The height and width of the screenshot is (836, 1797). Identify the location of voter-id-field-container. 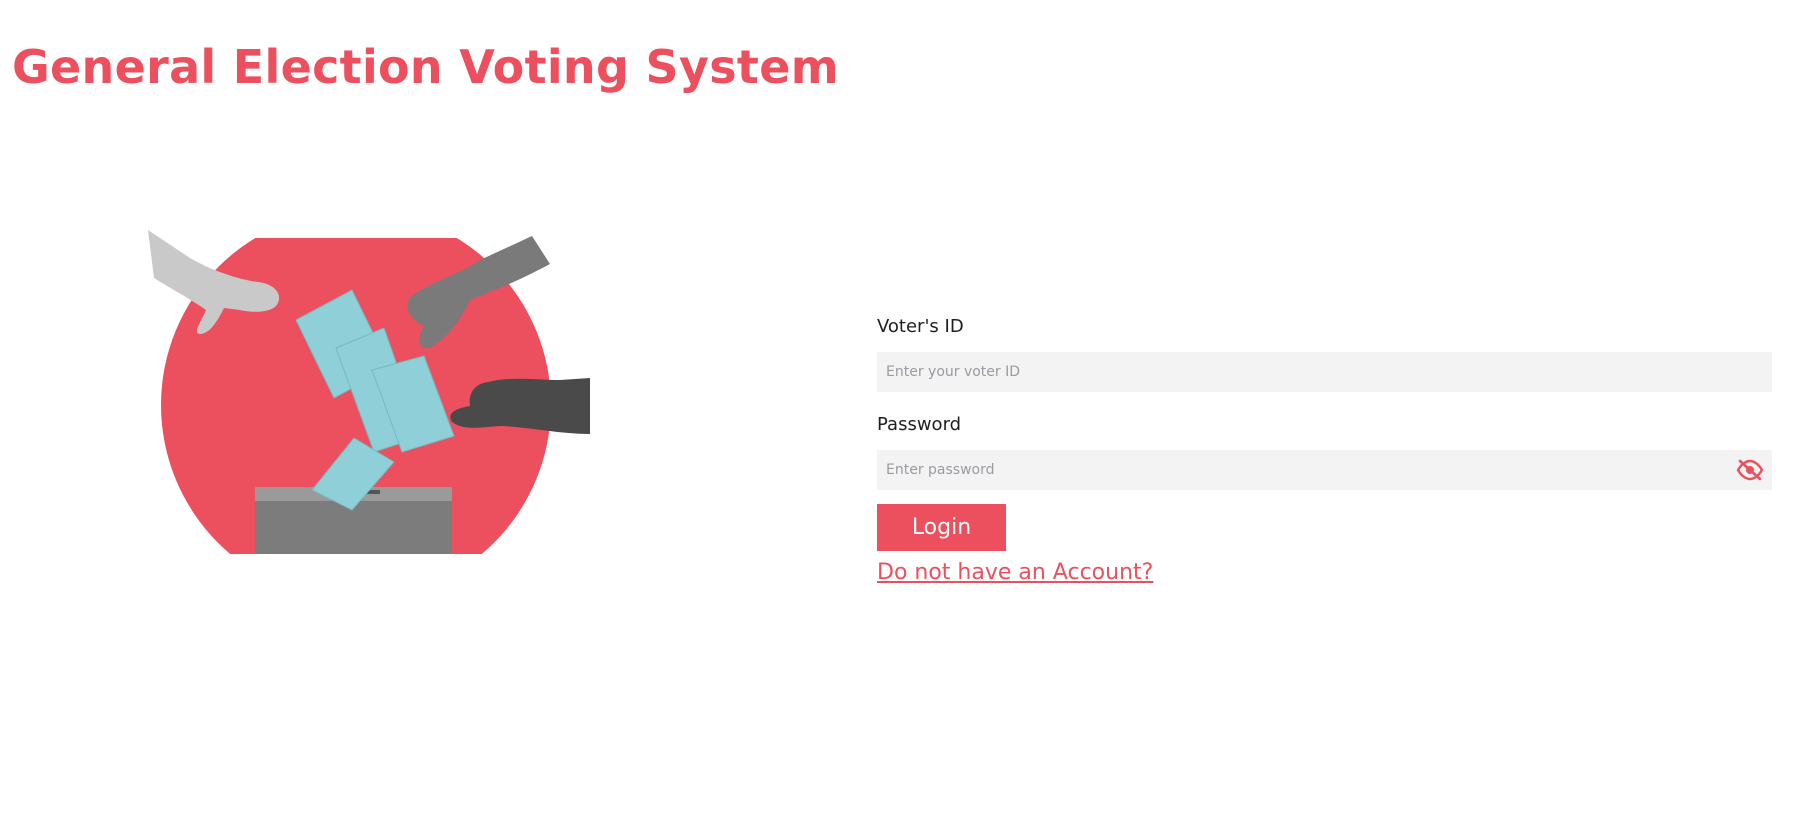
(1324, 372).